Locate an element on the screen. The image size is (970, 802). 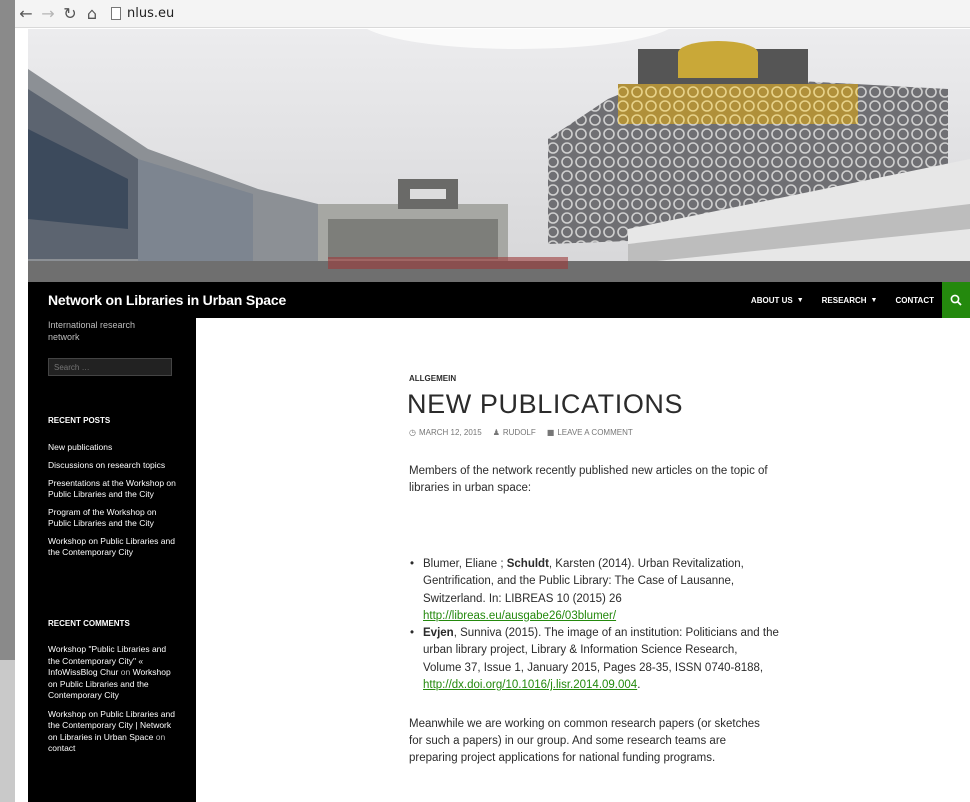
nav-label: ABOUT US is located at coordinates (771, 300).